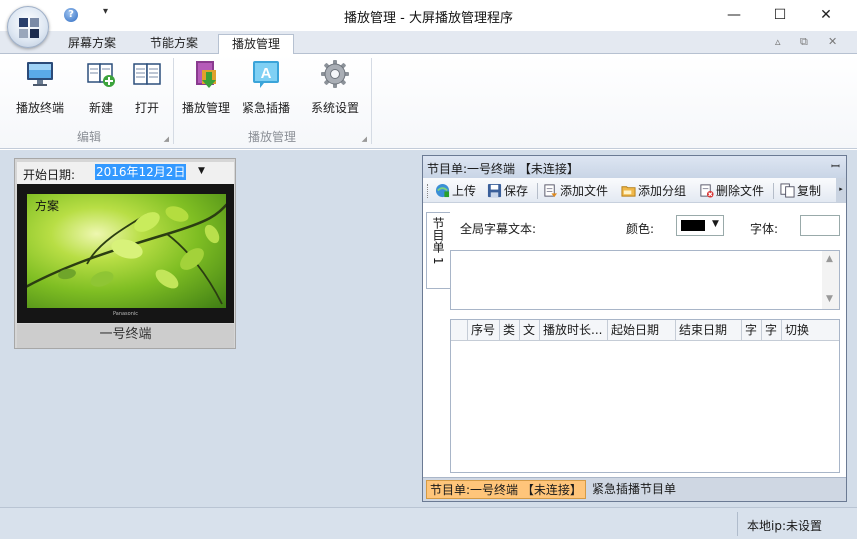 This screenshot has height=539, width=857. I want to click on row-header-cell, so click(459, 330).